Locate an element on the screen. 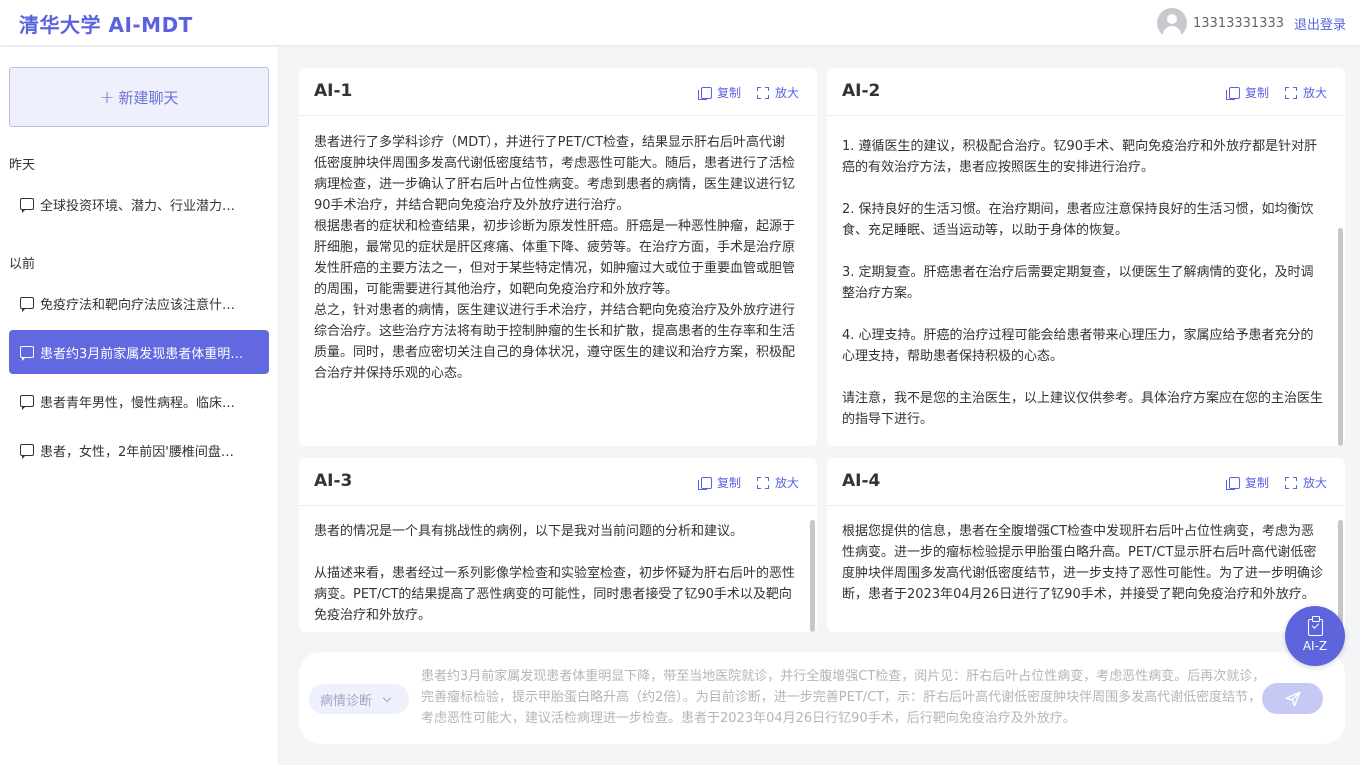 The width and height of the screenshot is (1360, 765). mode-dropdown-value: 病情诊断 is located at coordinates (346, 701).